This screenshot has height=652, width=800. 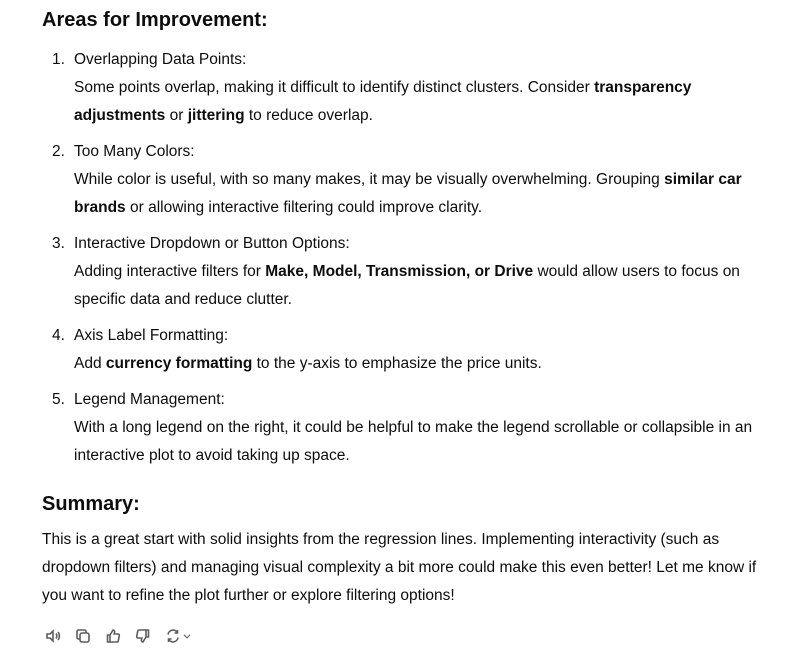 I want to click on item-number: 3., so click(x=58, y=243).